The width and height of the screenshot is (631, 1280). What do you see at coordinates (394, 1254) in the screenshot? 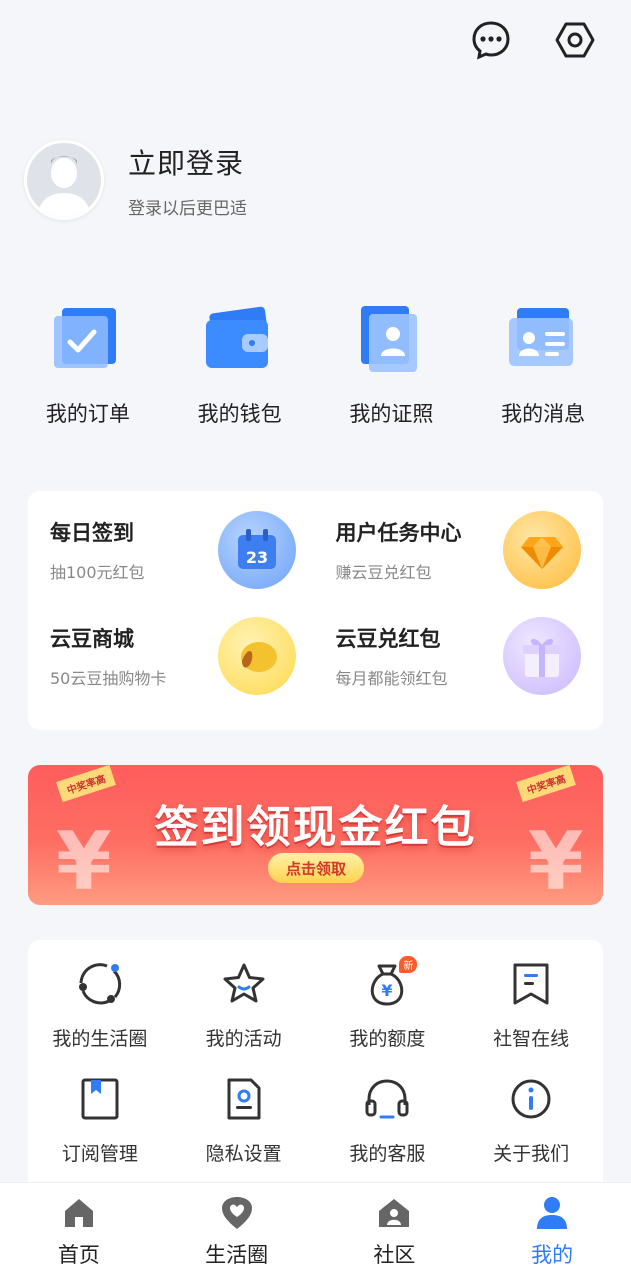
I see `tab-label: 社区` at bounding box center [394, 1254].